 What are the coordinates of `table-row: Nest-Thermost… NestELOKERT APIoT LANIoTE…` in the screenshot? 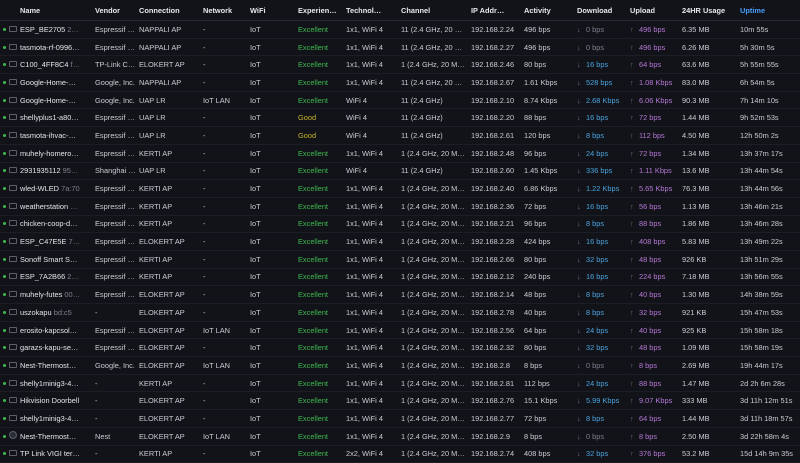 It's located at (400, 437).